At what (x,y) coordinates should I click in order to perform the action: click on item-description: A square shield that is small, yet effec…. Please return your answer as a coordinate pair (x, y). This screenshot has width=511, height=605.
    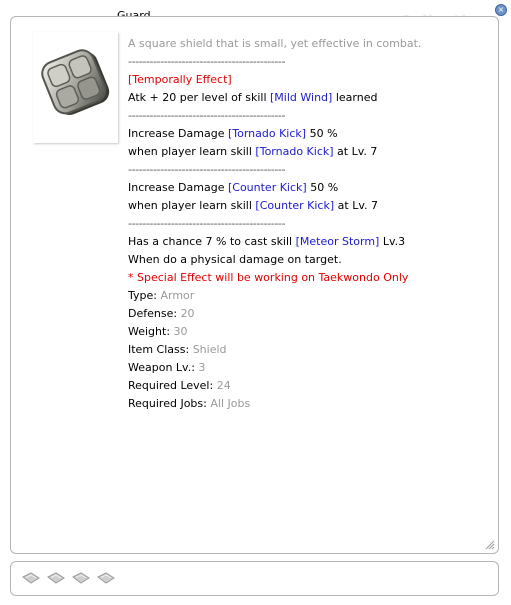
    Looking at the image, I should click on (275, 43).